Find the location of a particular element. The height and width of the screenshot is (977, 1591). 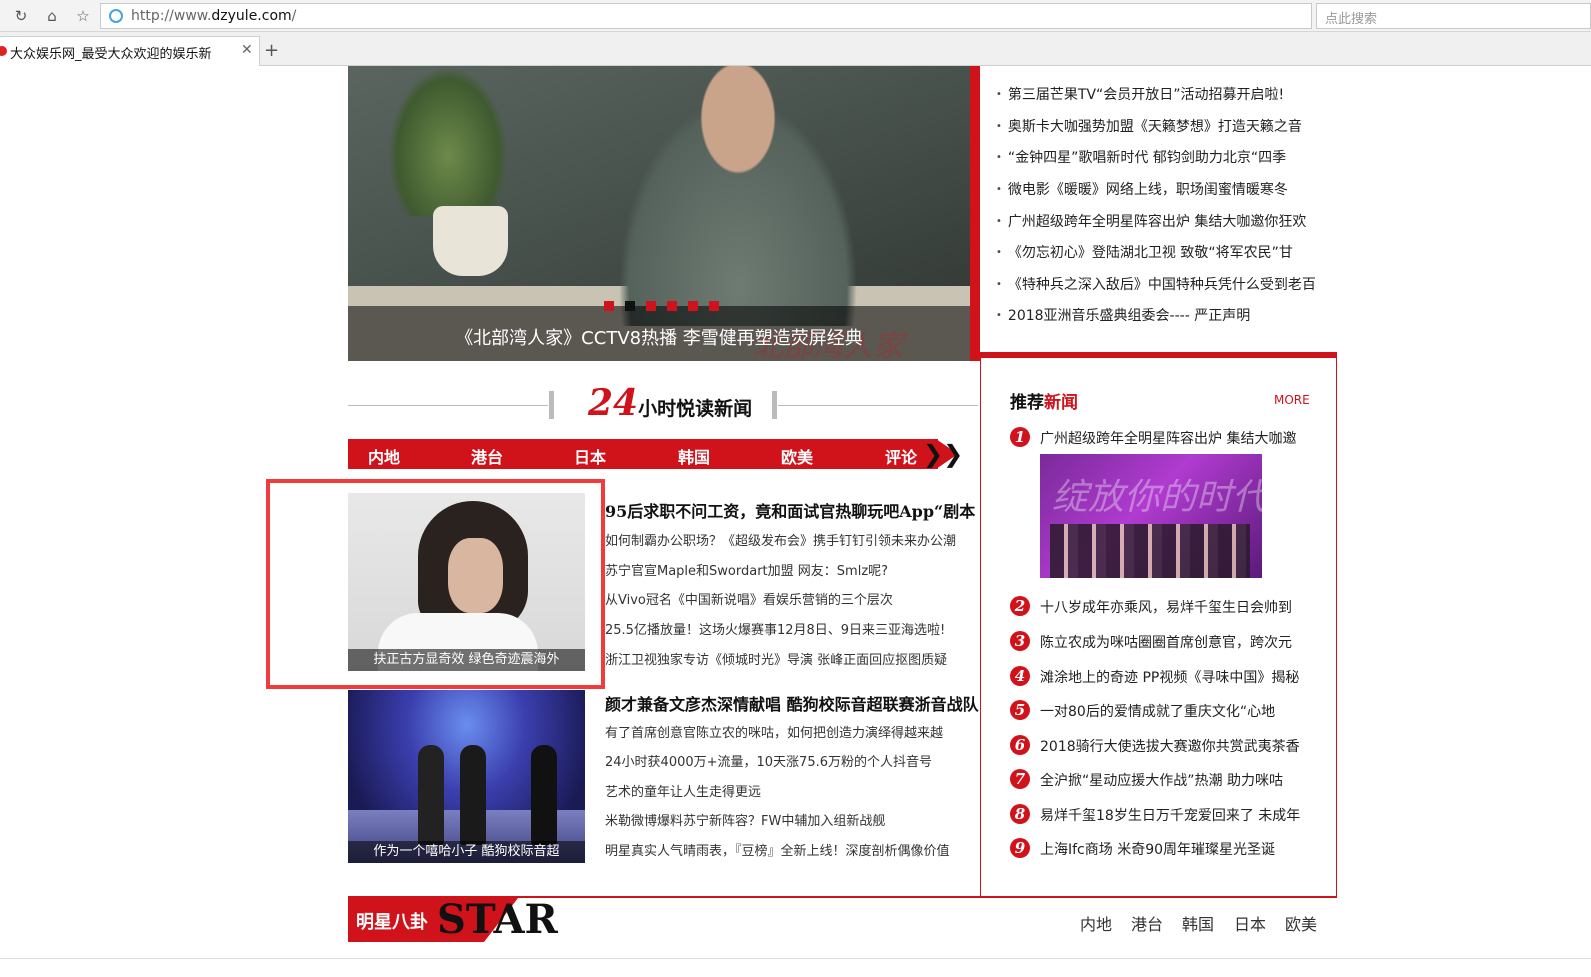

browser-tab: 大众娱乐网_最受大众欢迎的娱乐新 ✕ is located at coordinates (130, 51).